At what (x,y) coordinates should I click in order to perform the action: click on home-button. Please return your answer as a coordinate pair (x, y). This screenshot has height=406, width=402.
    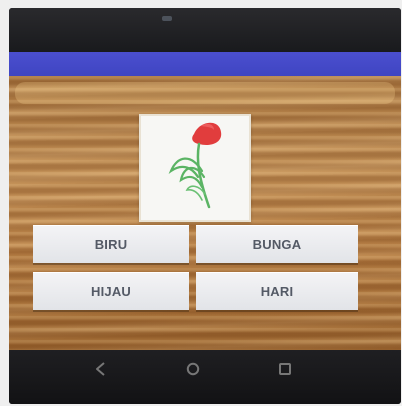
    Looking at the image, I should click on (193, 369).